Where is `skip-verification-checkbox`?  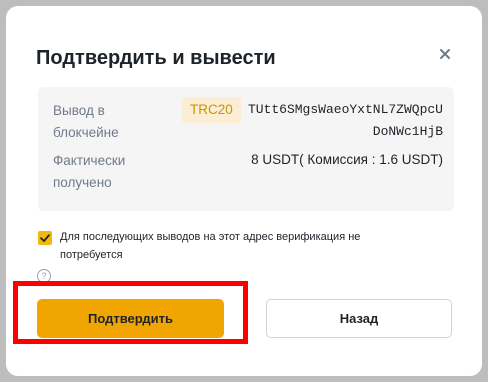 skip-verification-checkbox is located at coordinates (45, 238).